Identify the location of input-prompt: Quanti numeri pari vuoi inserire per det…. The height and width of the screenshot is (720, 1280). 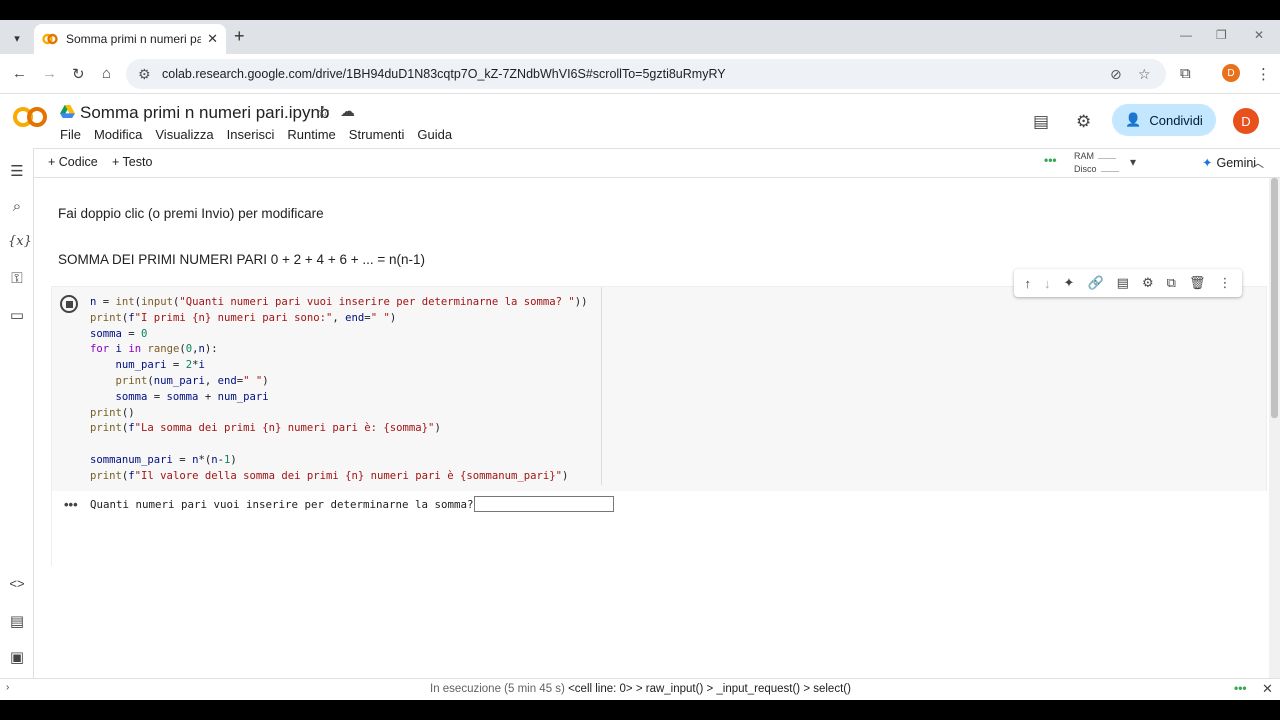
(282, 504).